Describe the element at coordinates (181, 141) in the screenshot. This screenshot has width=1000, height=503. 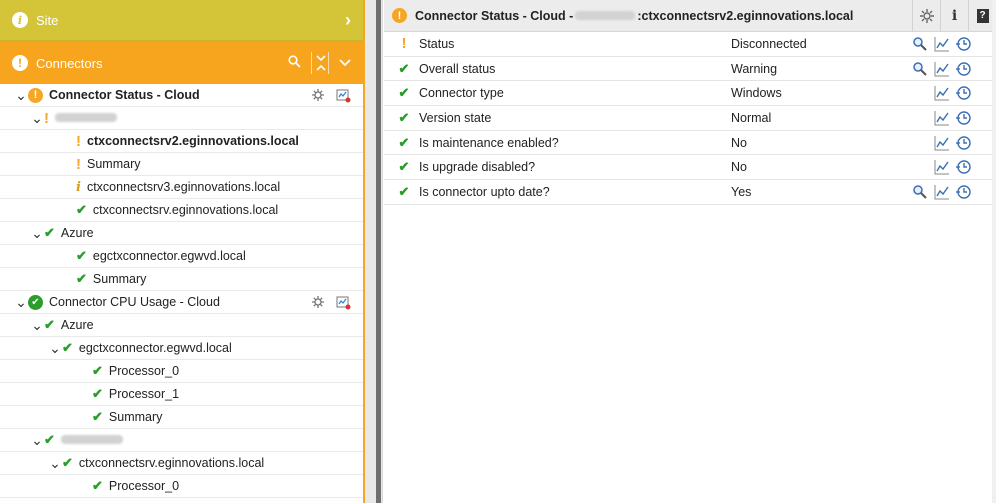
I see `tree-item: ! ctxconnectsrv2.eginnovations.local` at that location.